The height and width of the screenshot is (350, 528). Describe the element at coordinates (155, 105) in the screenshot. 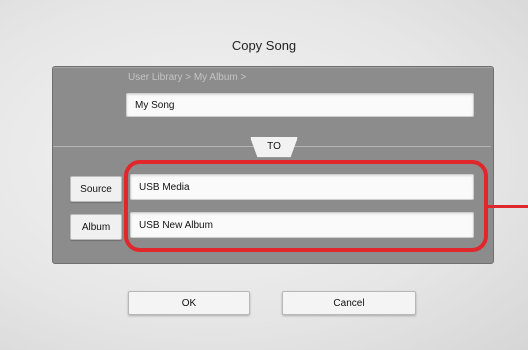

I see `song-name-value: My Song` at that location.